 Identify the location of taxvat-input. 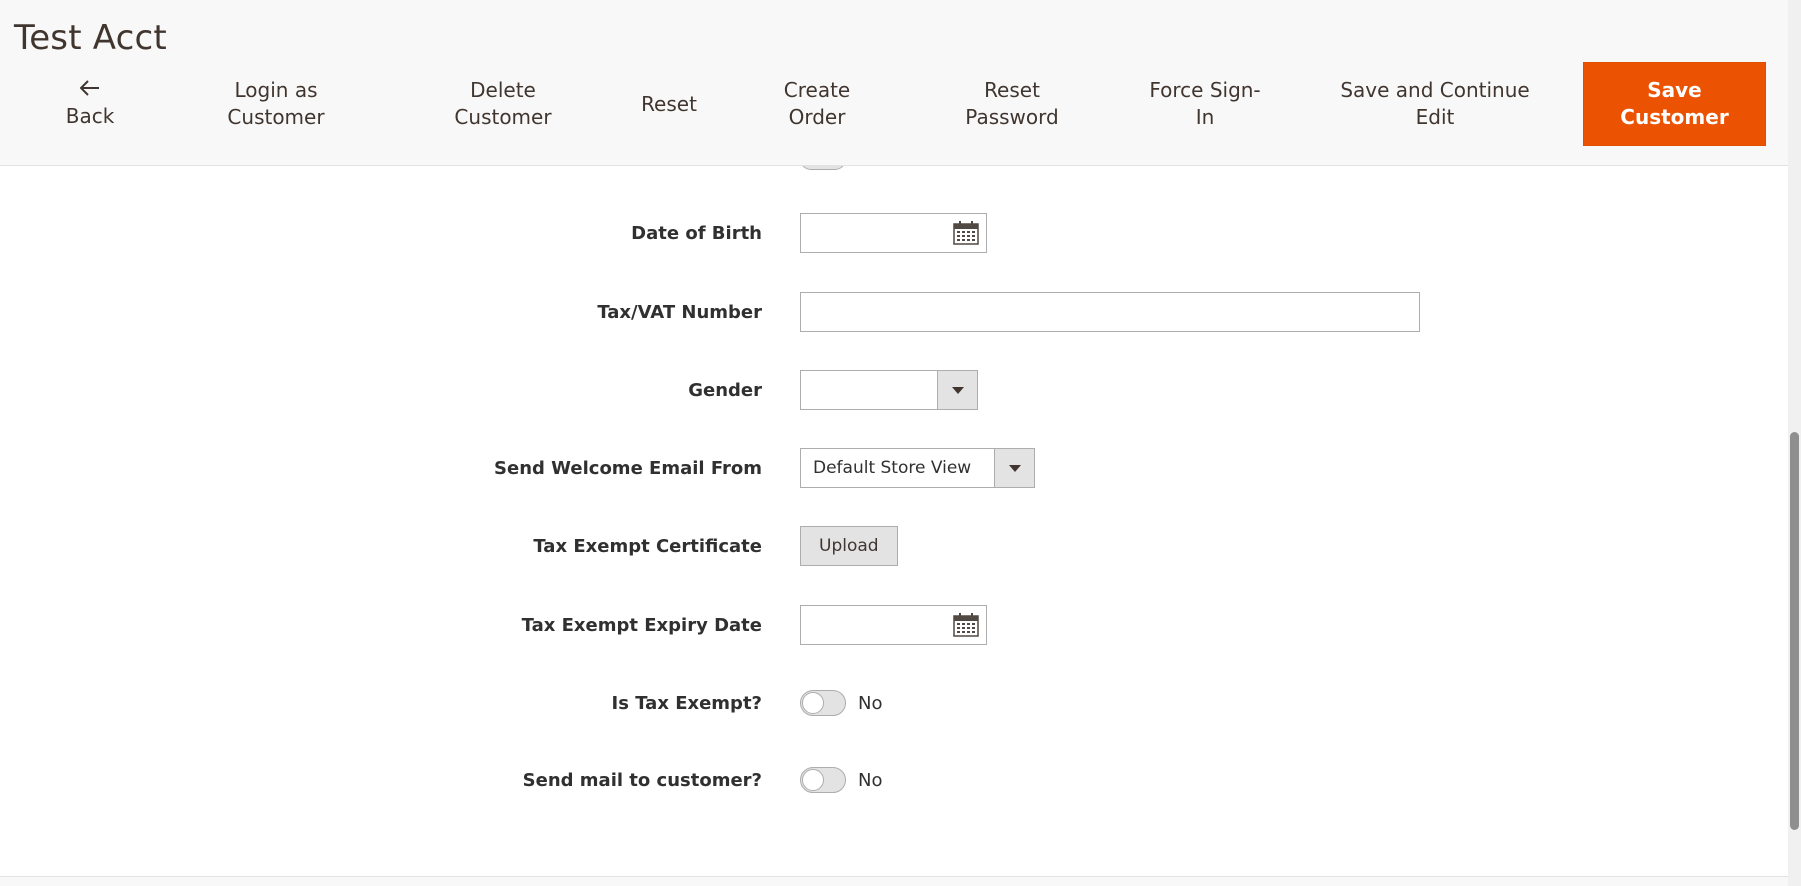
(1110, 312).